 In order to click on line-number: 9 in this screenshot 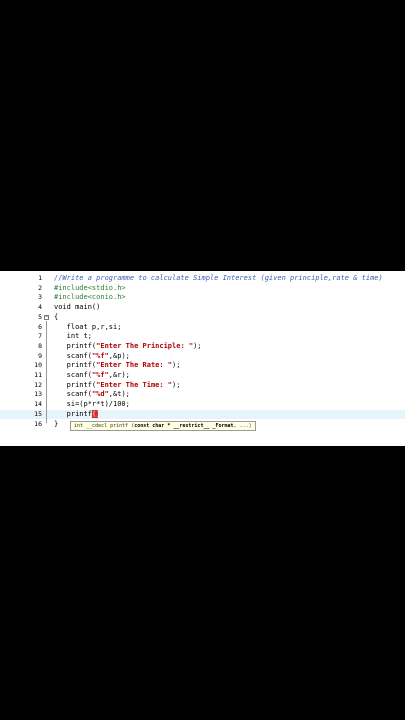, I will do `click(40, 355)`.